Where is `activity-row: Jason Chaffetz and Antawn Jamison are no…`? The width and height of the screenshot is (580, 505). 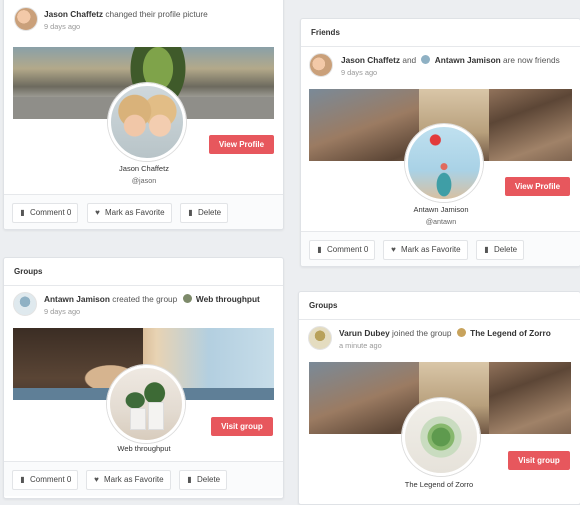 activity-row: Jason Chaffetz and Antawn Jamison are no… is located at coordinates (440, 65).